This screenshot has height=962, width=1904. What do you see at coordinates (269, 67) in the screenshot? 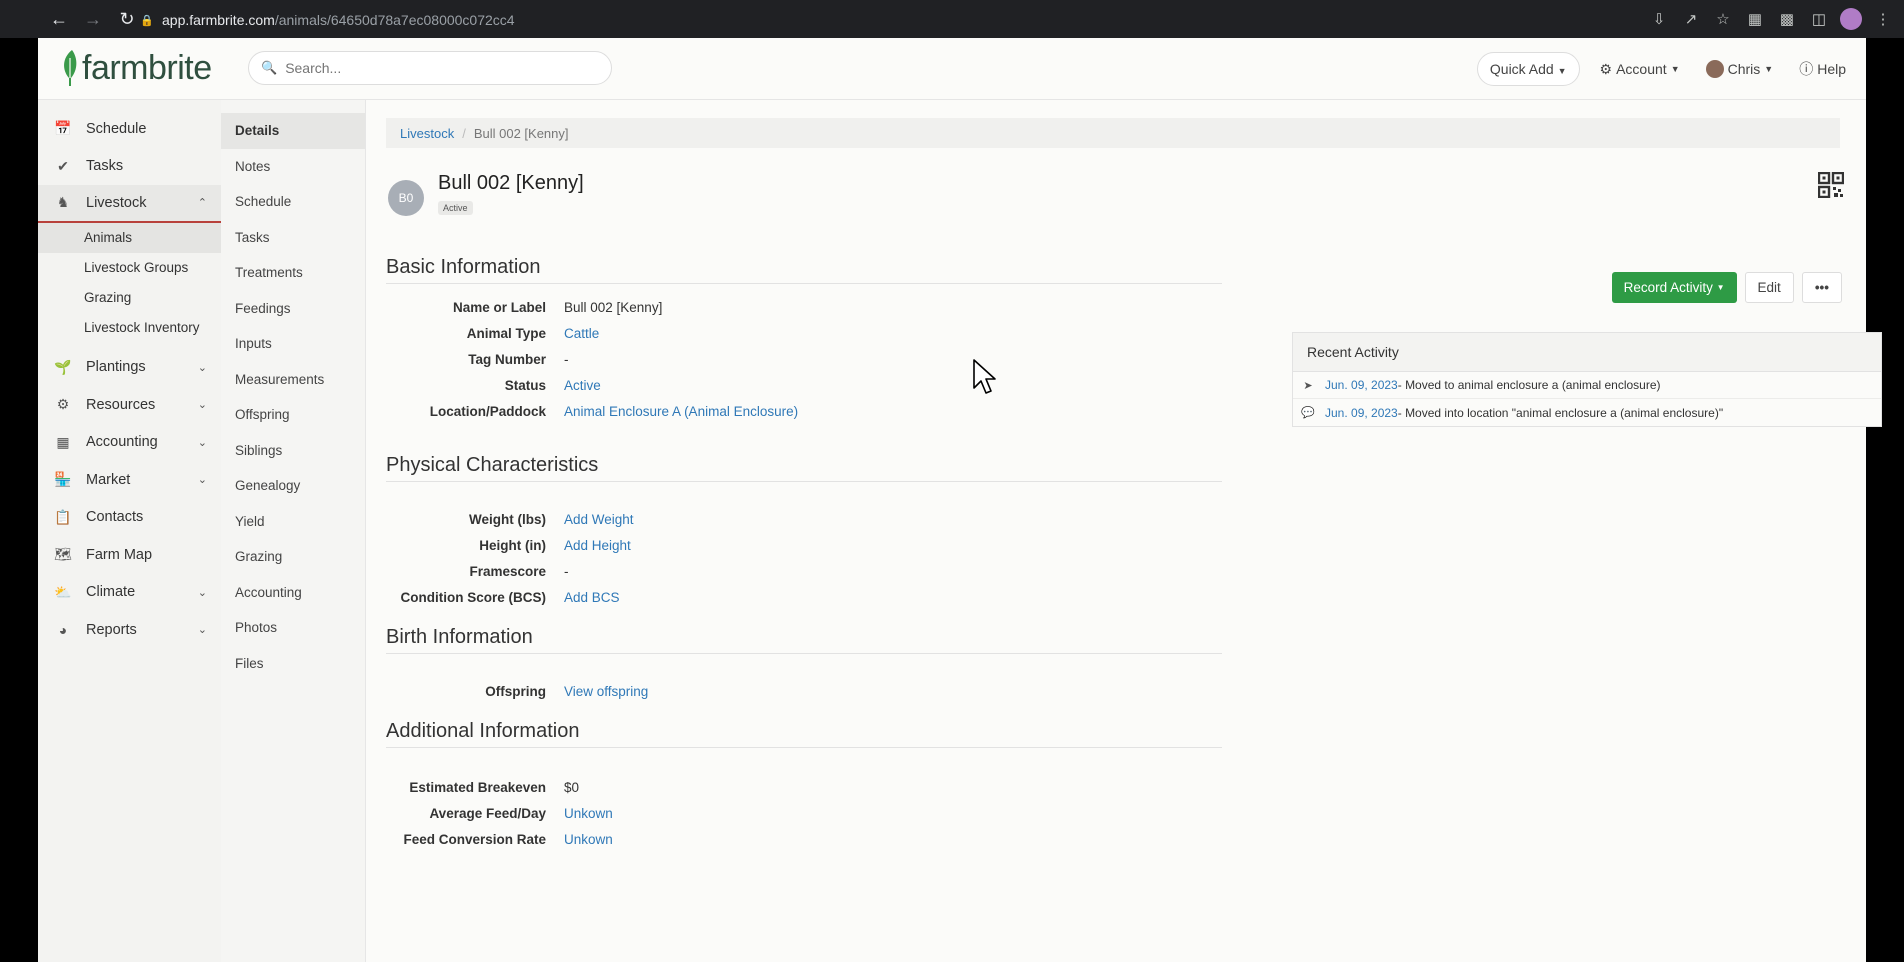
I see `search-icon: 🔍` at bounding box center [269, 67].